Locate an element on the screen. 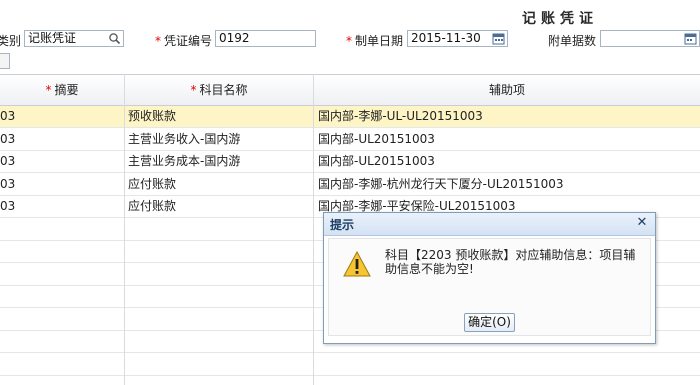 This screenshot has width=700, height=385. cell-auxiliary is located at coordinates (507, 364).